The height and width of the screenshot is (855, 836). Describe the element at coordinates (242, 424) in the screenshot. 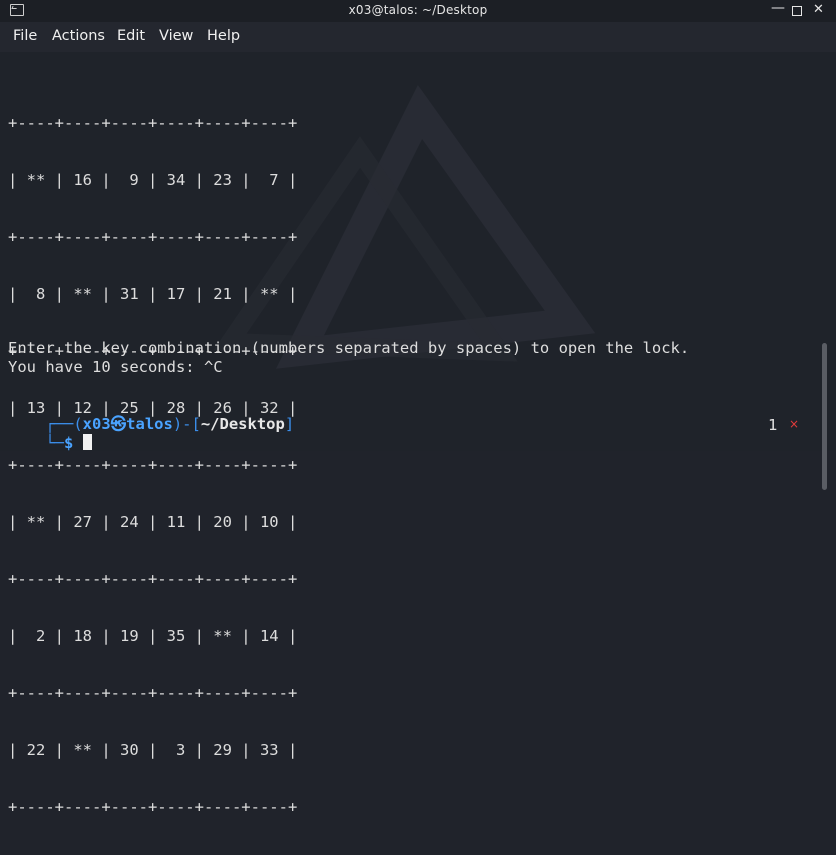

I see `prompt-path: ~/Desktop` at that location.